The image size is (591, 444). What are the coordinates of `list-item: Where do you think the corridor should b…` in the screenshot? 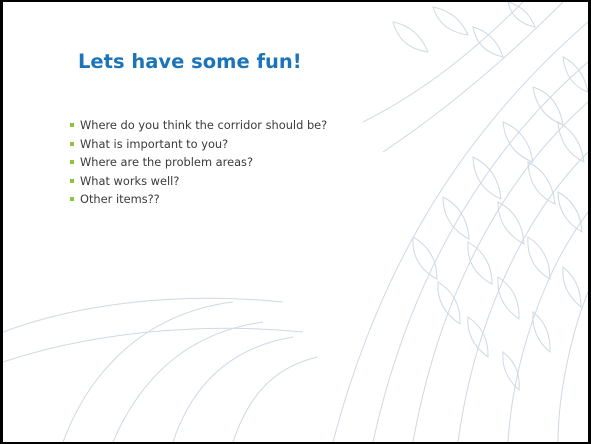 It's located at (198, 125).